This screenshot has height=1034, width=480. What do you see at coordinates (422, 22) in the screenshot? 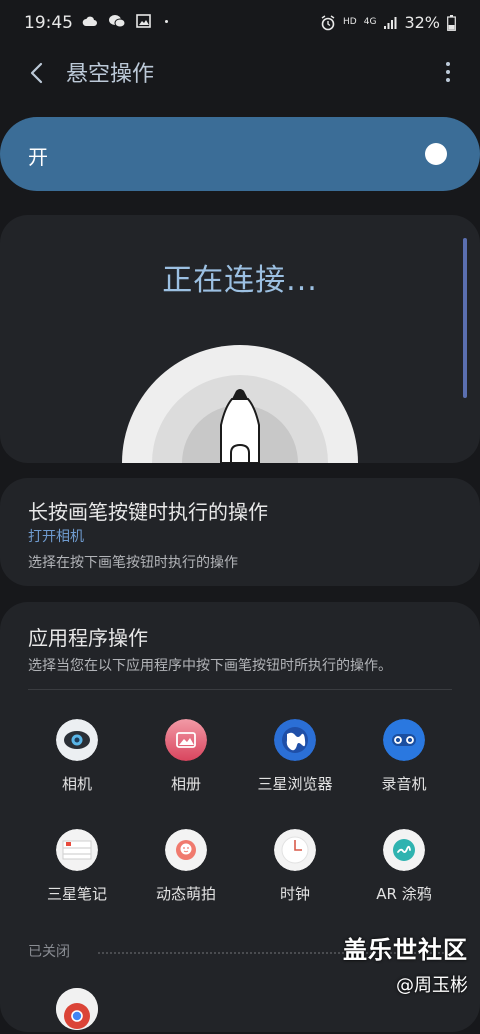
I see `battery-percent: 32%` at bounding box center [422, 22].